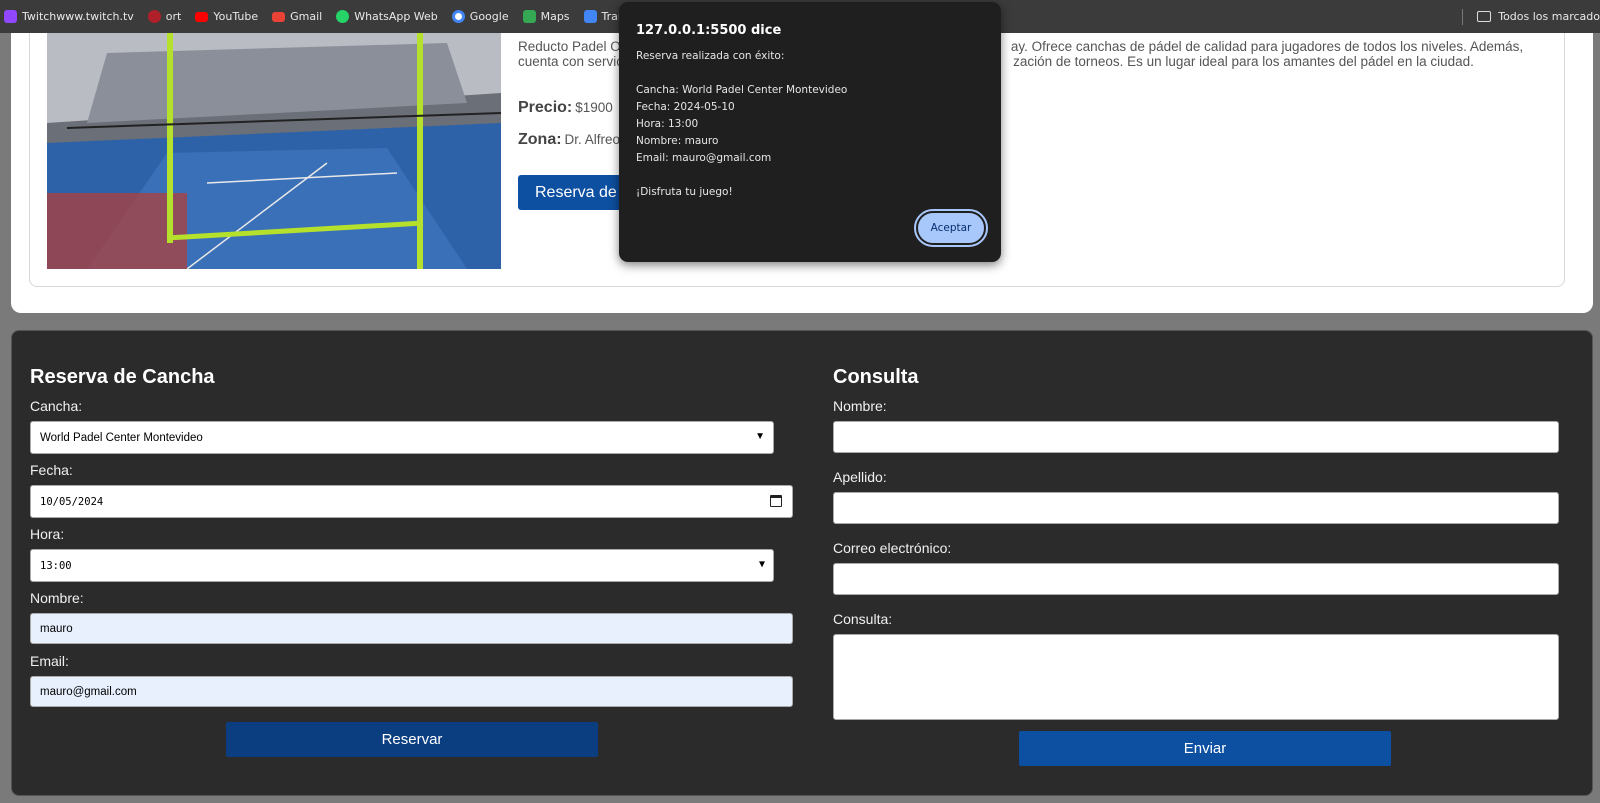 This screenshot has width=1600, height=803. Describe the element at coordinates (51, 470) in the screenshot. I see `date-label: Fecha:` at that location.